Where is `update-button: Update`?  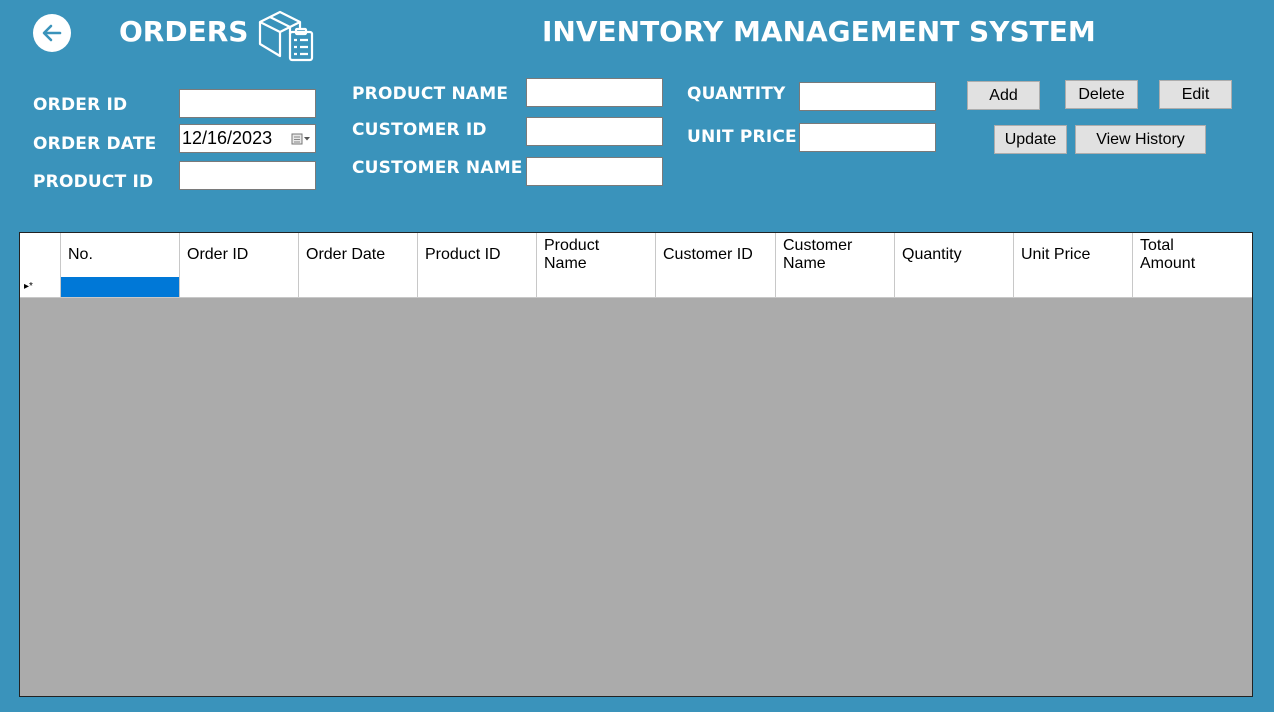
update-button: Update is located at coordinates (1030, 139).